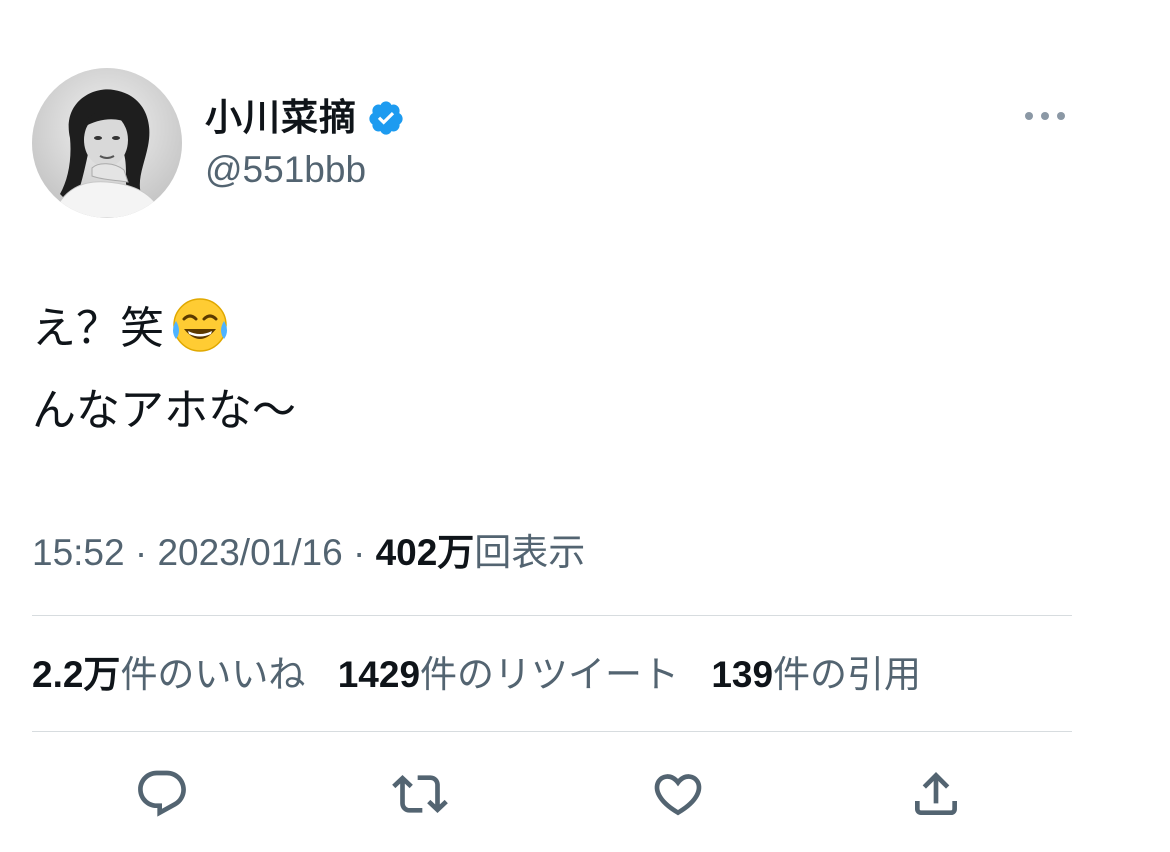  What do you see at coordinates (386, 118) in the screenshot?
I see `verified-badge-icon` at bounding box center [386, 118].